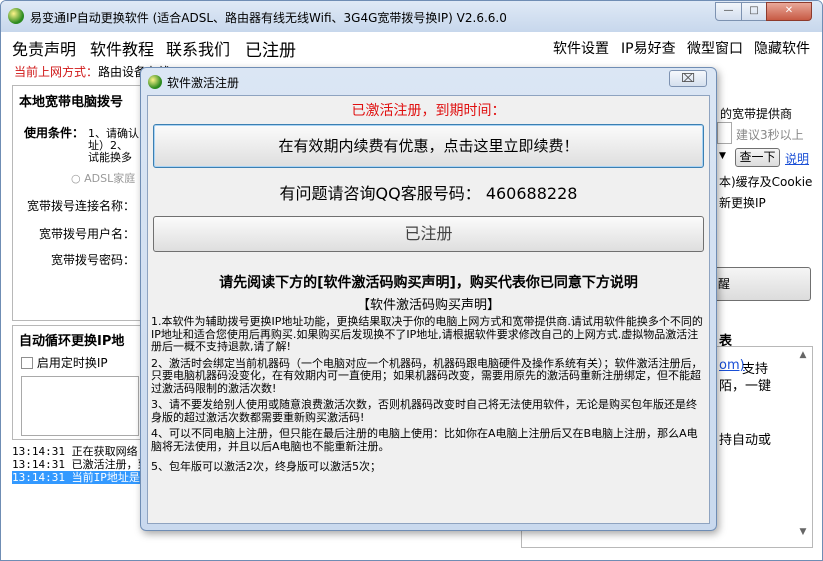 The width and height of the screenshot is (823, 561). Describe the element at coordinates (715, 48) in the screenshot. I see `menu-mini-window: 微型窗口` at that location.